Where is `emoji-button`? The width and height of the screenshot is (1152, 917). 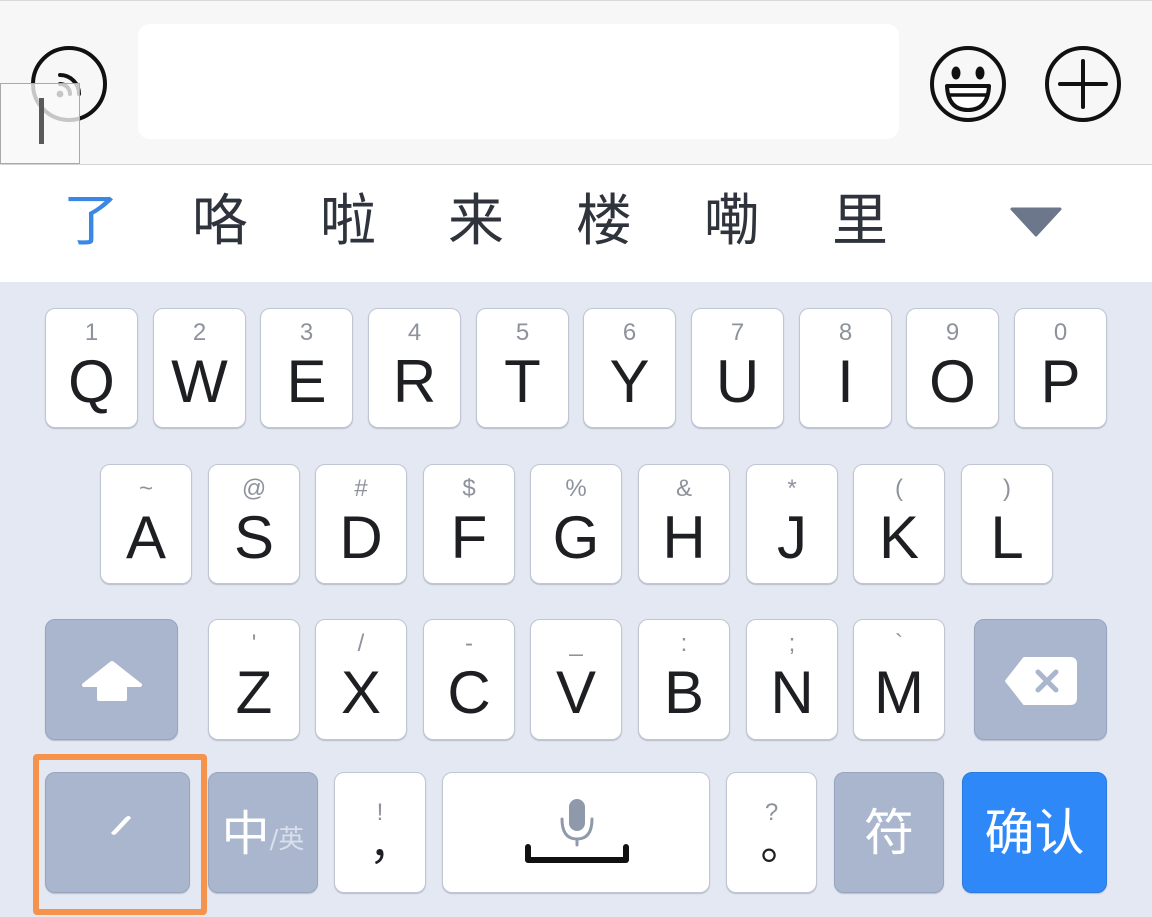
emoji-button is located at coordinates (968, 84).